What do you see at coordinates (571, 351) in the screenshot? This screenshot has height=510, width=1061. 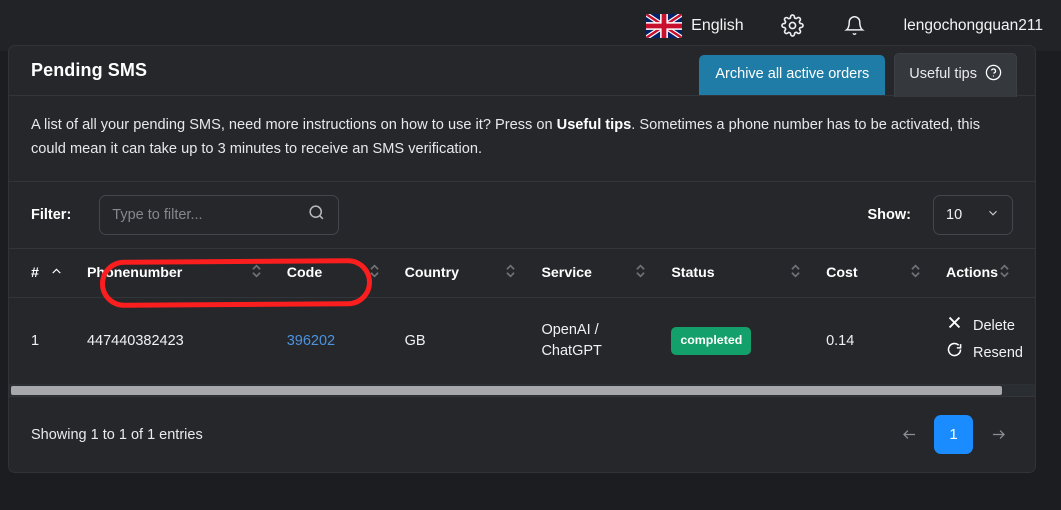 I see `service-line-2: ChatGPT` at bounding box center [571, 351].